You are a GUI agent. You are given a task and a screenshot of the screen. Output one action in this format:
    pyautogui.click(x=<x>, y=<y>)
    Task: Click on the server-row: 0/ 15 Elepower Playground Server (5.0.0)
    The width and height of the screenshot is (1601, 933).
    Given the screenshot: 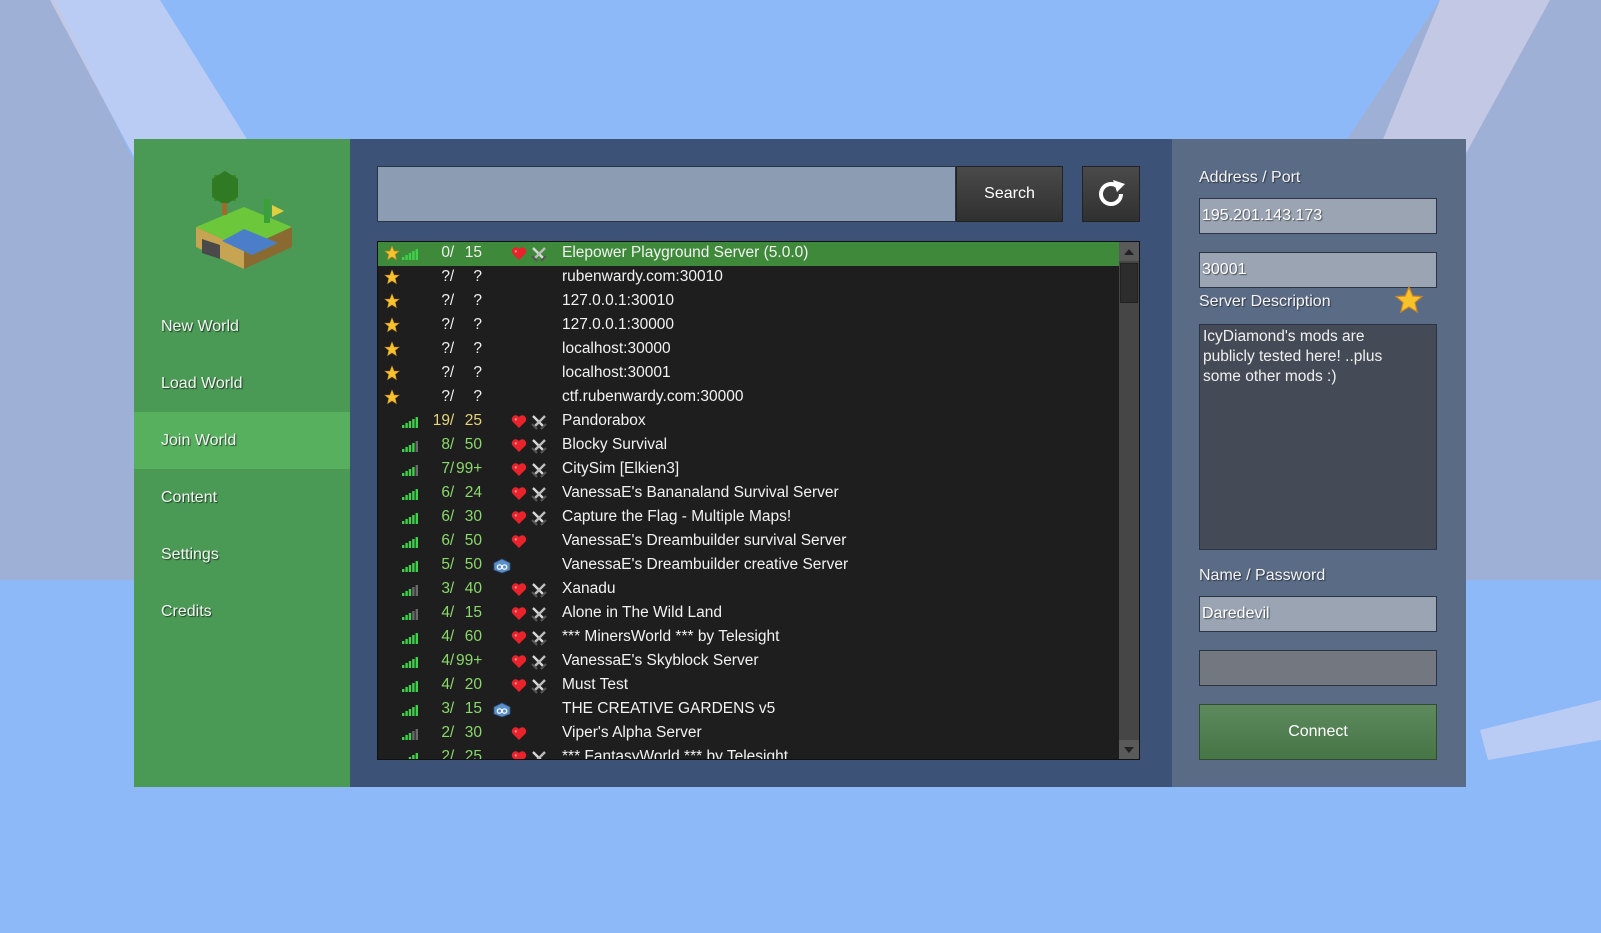 What is the action you would take?
    pyautogui.click(x=749, y=254)
    